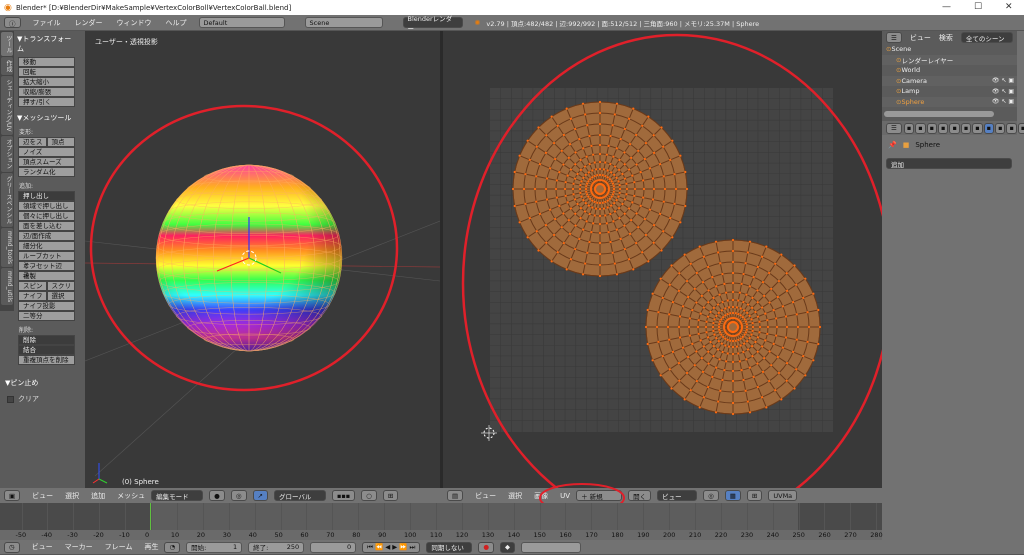  Describe the element at coordinates (599, 495) in the screenshot. I see `new-image-button: ＋ 新規` at that location.